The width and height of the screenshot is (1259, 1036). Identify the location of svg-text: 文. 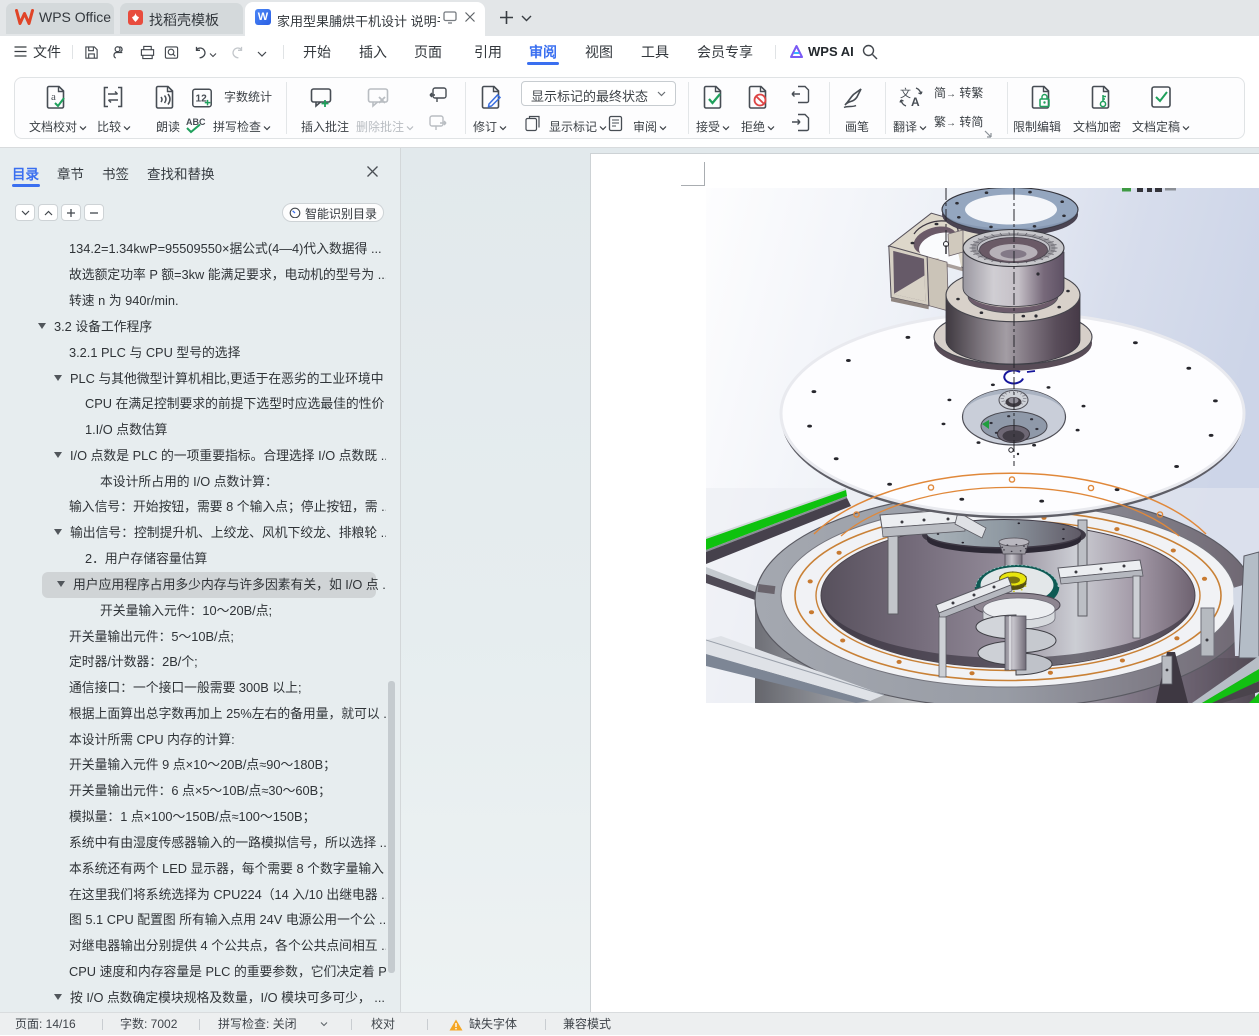
(905, 93).